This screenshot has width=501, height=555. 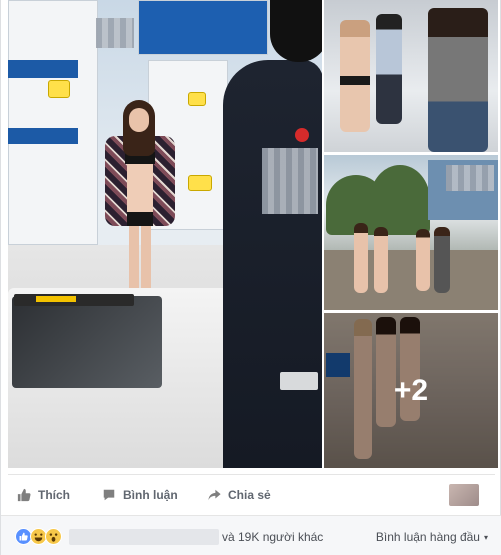 What do you see at coordinates (140, 258) in the screenshot?
I see `model-legs` at bounding box center [140, 258].